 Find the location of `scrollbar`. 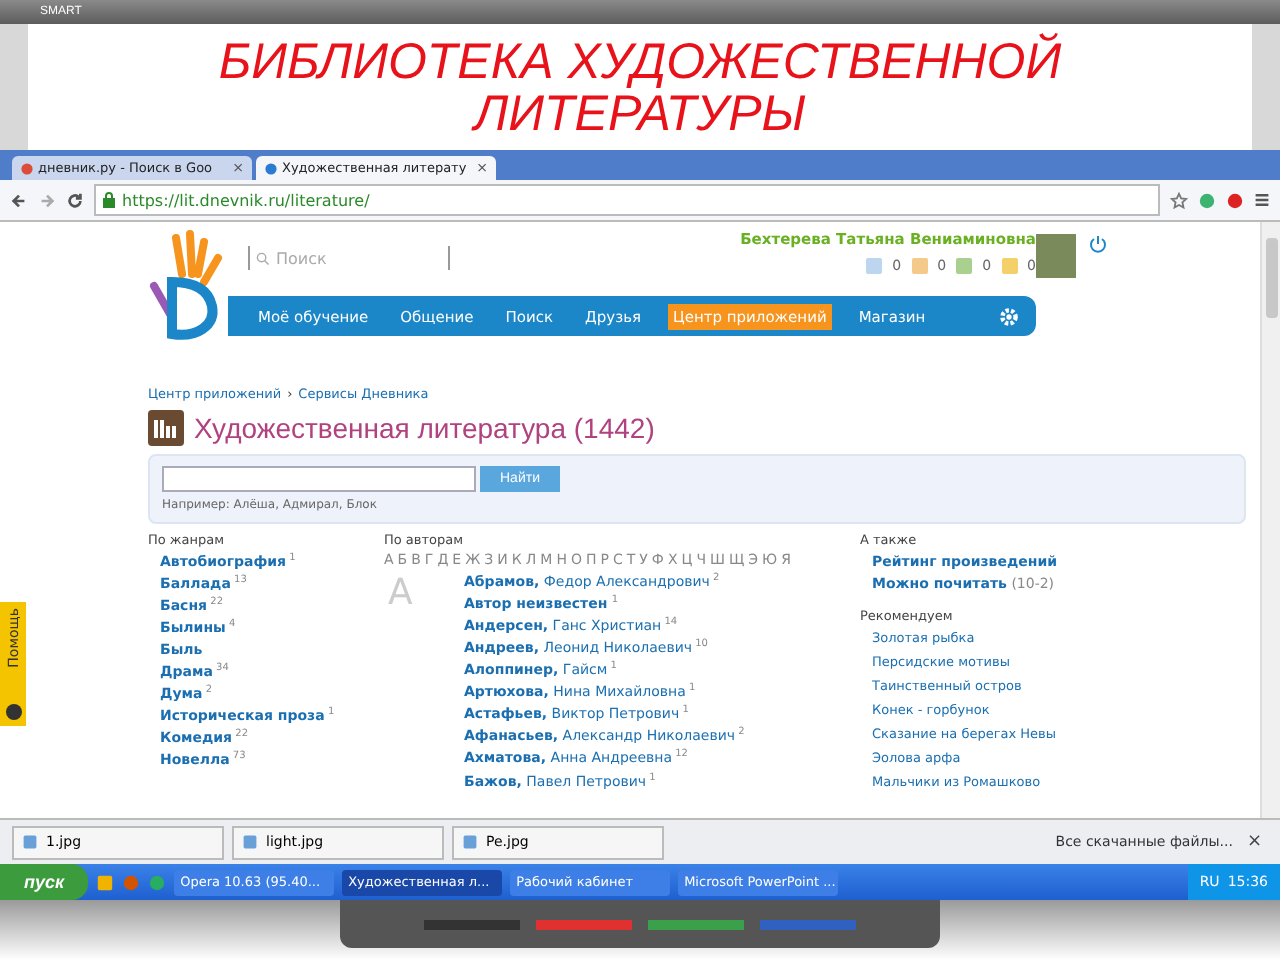

scrollbar is located at coordinates (1270, 520).